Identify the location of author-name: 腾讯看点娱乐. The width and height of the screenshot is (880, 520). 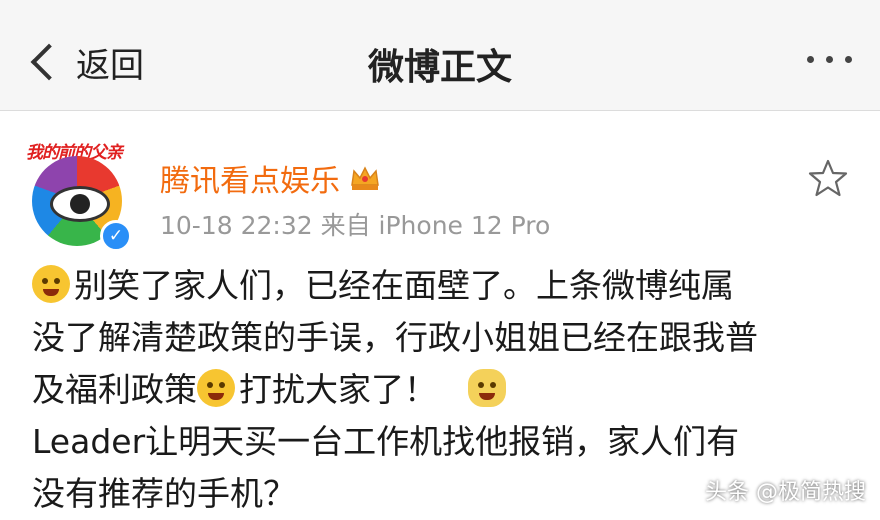
(250, 181).